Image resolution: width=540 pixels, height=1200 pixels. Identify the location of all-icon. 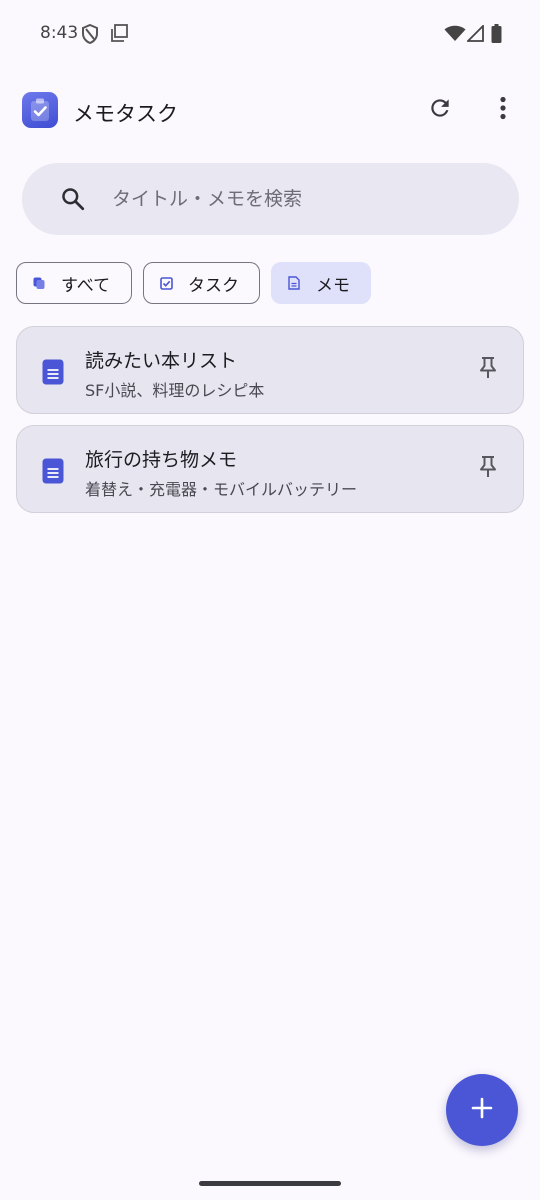
(39, 283).